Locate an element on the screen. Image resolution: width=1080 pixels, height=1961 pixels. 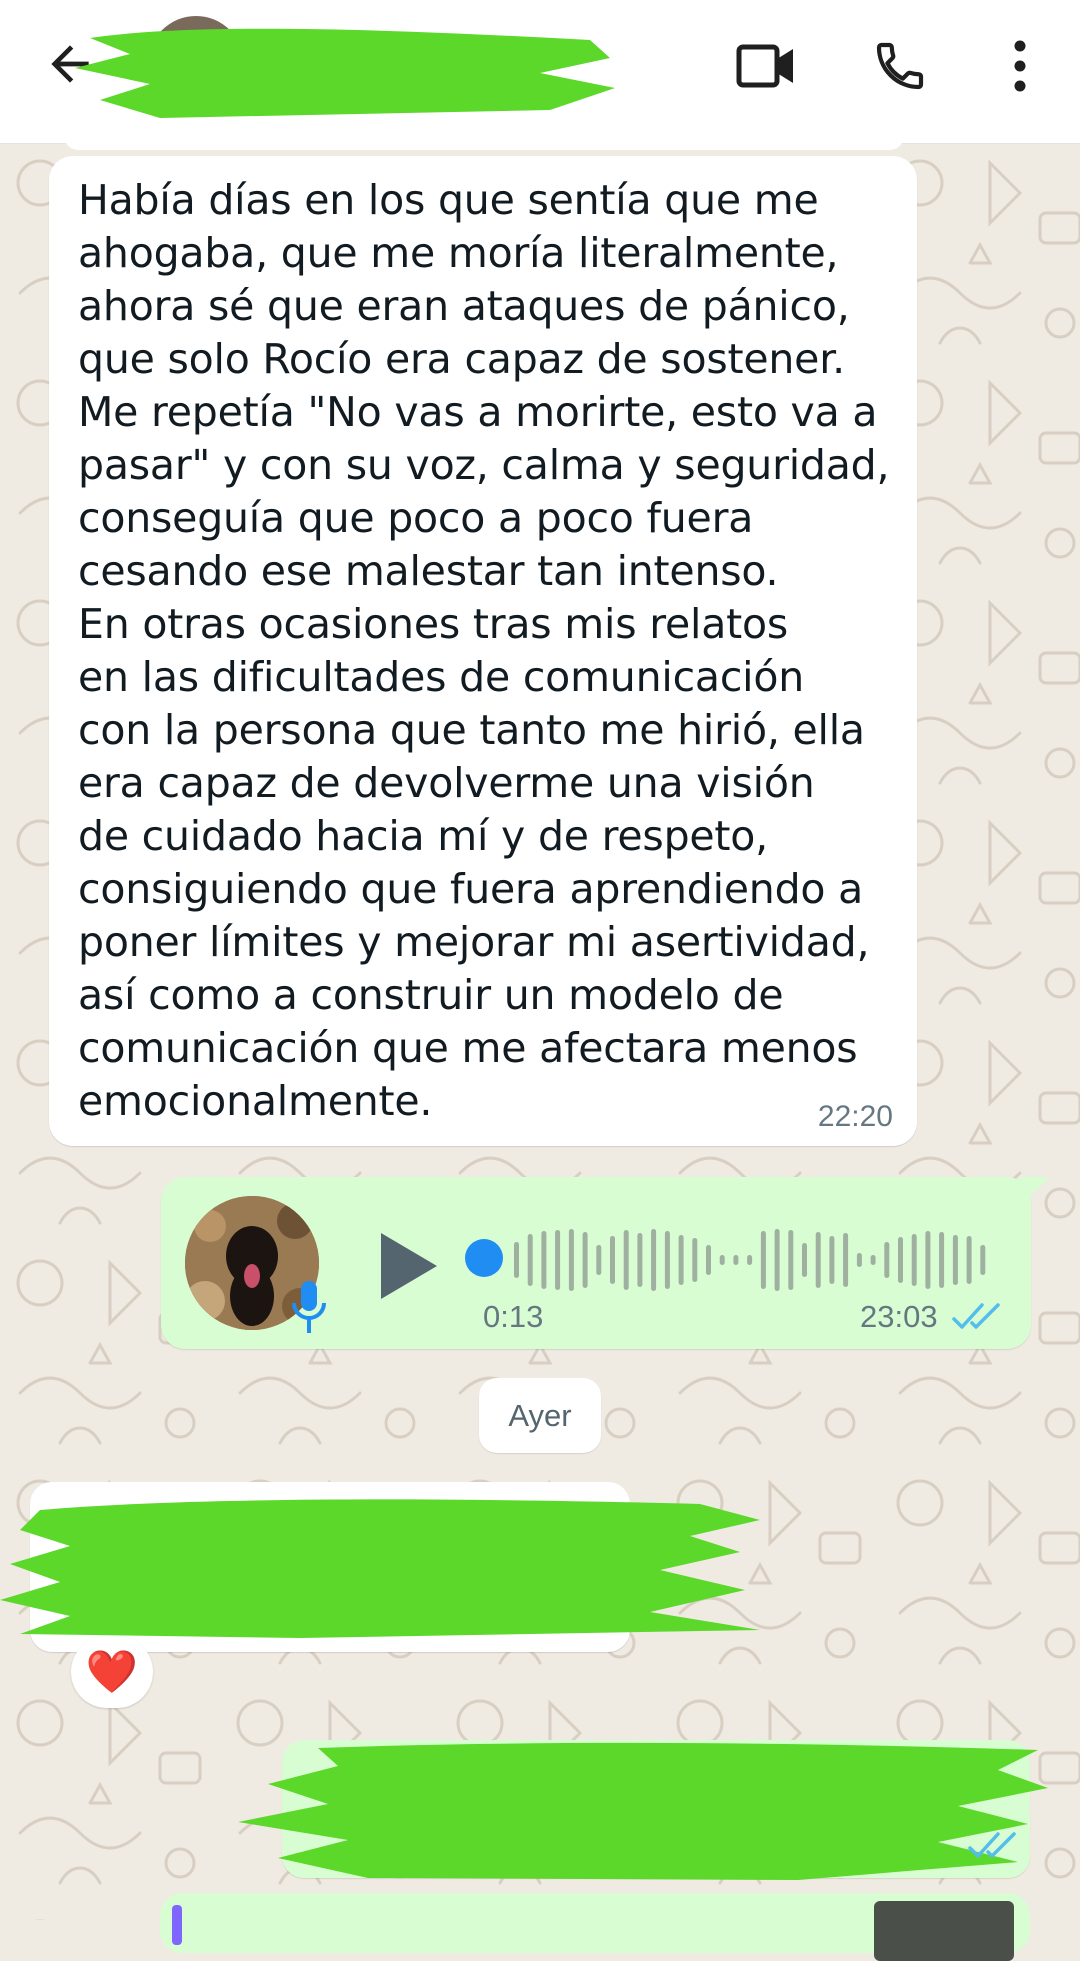
date-separator: Ayer is located at coordinates (540, 1415).